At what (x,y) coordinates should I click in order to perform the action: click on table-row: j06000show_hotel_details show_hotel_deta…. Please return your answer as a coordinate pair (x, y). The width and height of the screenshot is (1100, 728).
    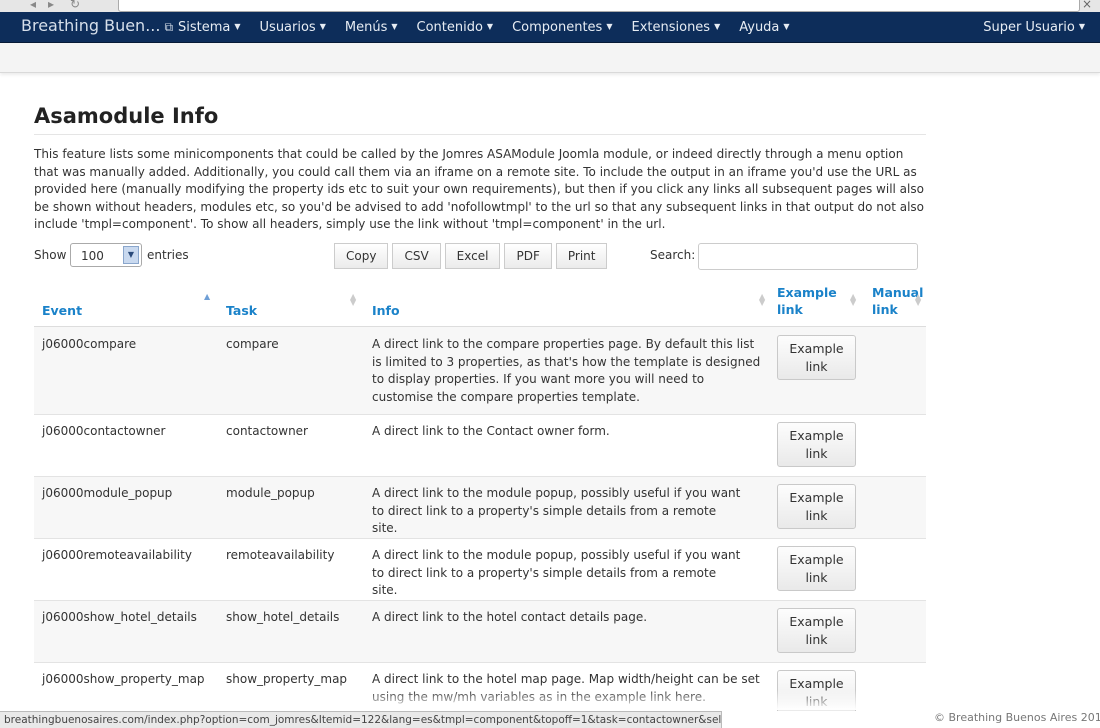
    Looking at the image, I should click on (480, 632).